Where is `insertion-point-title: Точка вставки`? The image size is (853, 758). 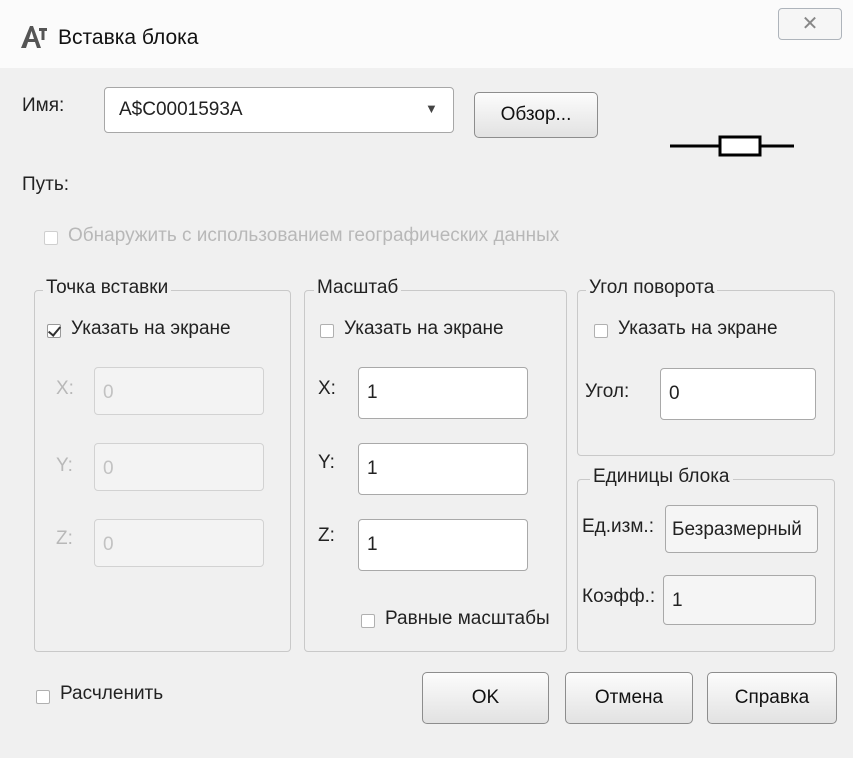
insertion-point-title: Точка вставки is located at coordinates (107, 288).